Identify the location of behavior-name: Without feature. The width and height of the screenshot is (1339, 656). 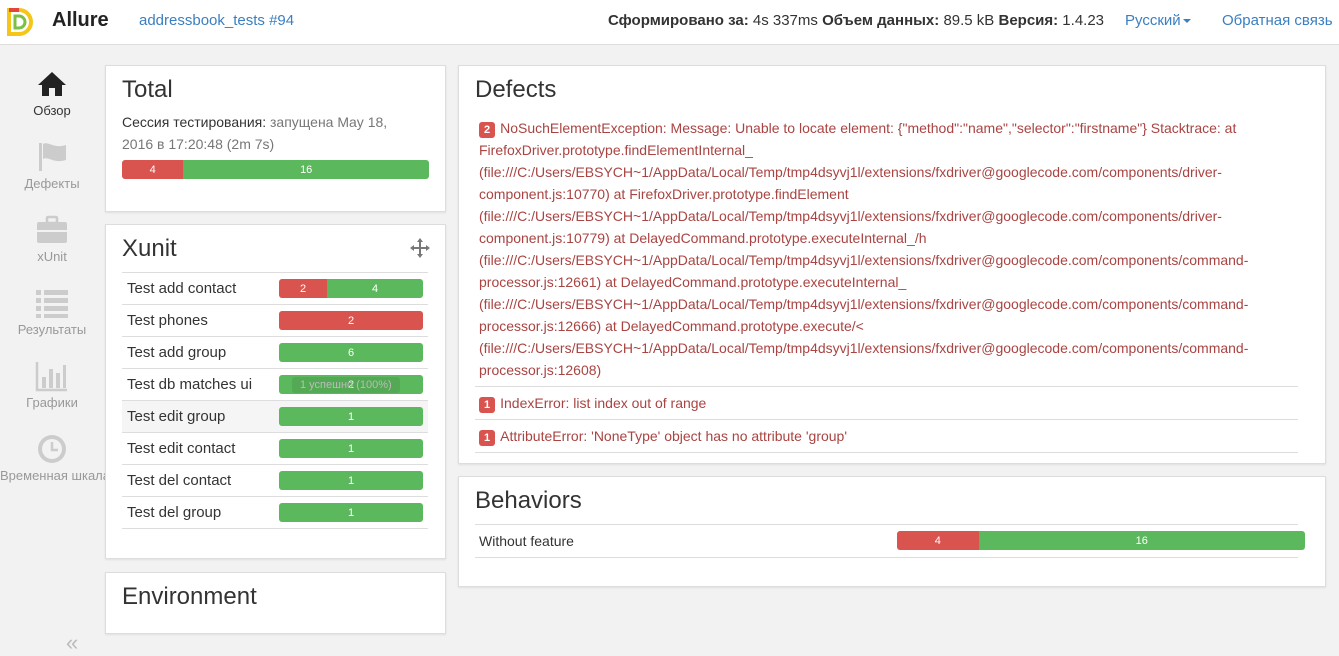
(526, 541).